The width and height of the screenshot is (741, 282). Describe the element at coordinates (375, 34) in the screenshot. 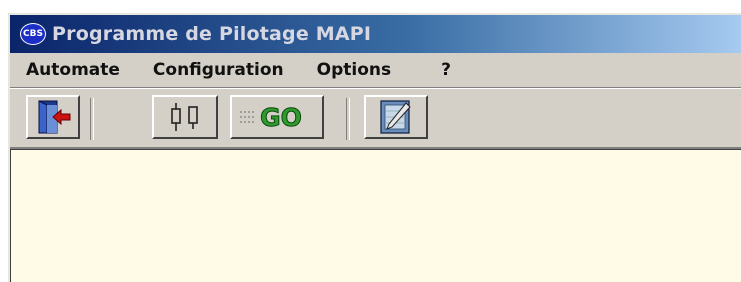

I see `title-bar: CBS Programme de Pilotage MAPI` at that location.